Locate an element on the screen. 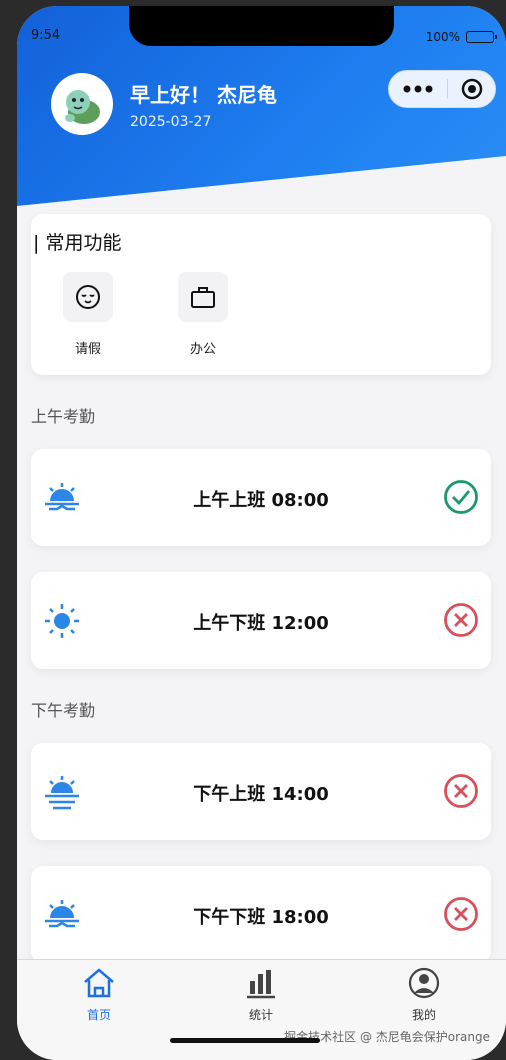 This screenshot has height=1060, width=506. battery-icon is located at coordinates (481, 37).